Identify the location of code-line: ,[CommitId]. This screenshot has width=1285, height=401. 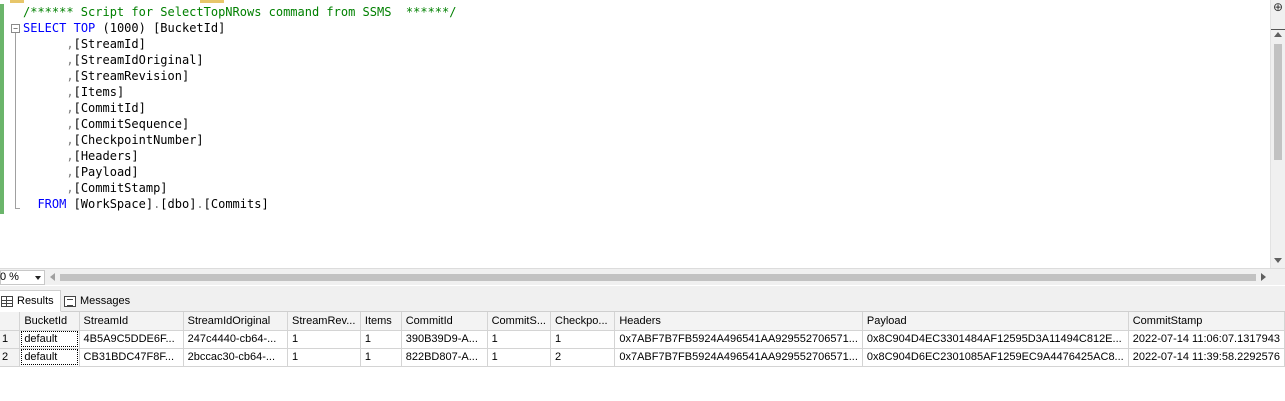
(239, 108).